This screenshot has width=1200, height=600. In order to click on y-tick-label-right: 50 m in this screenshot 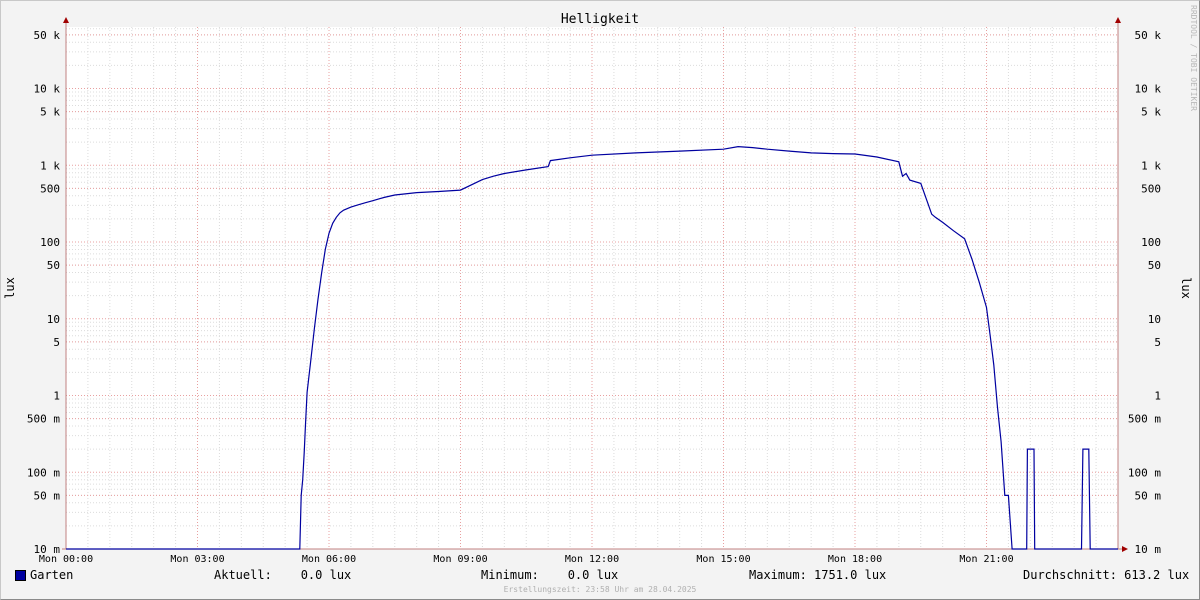, I will do `click(1148, 495)`.